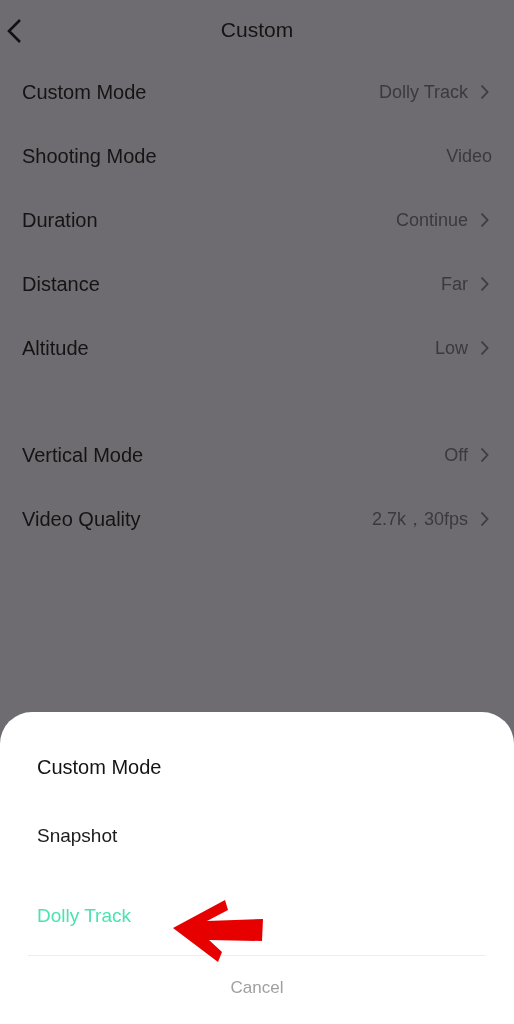  Describe the element at coordinates (89, 156) in the screenshot. I see `setting-label: Shooting Mode` at that location.